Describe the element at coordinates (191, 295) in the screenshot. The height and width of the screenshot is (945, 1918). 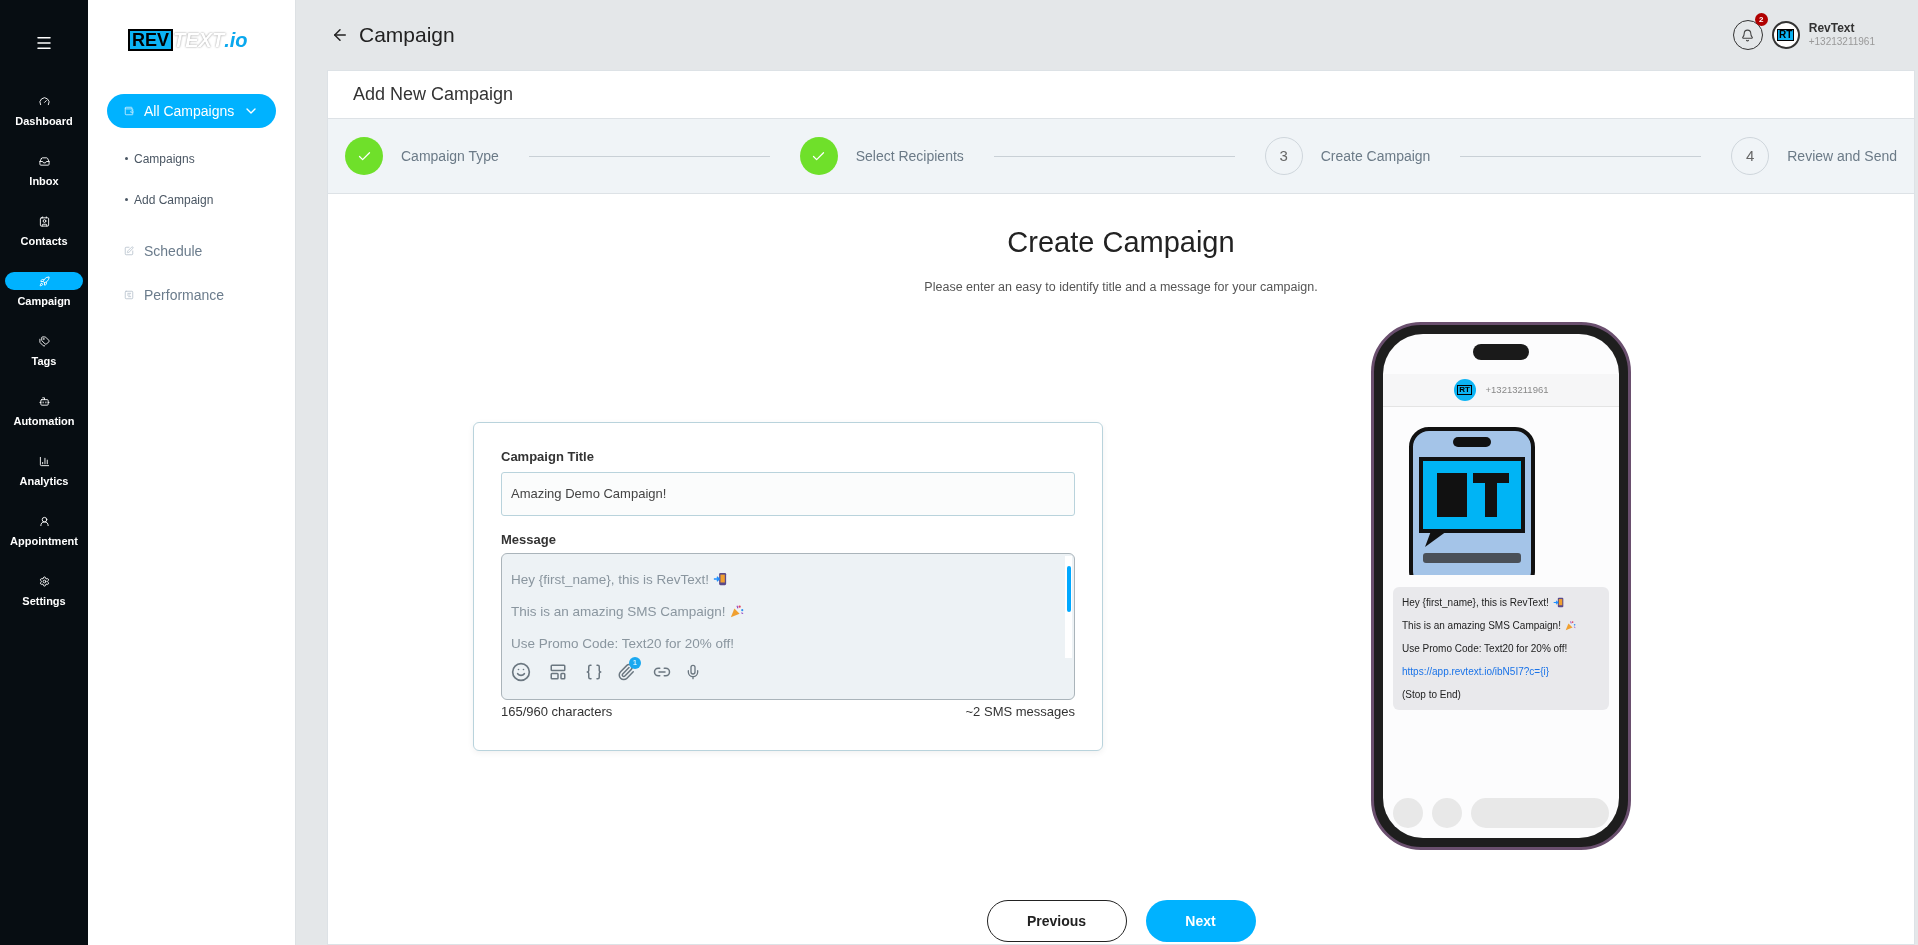
I see `sidebar-item: Performance` at that location.